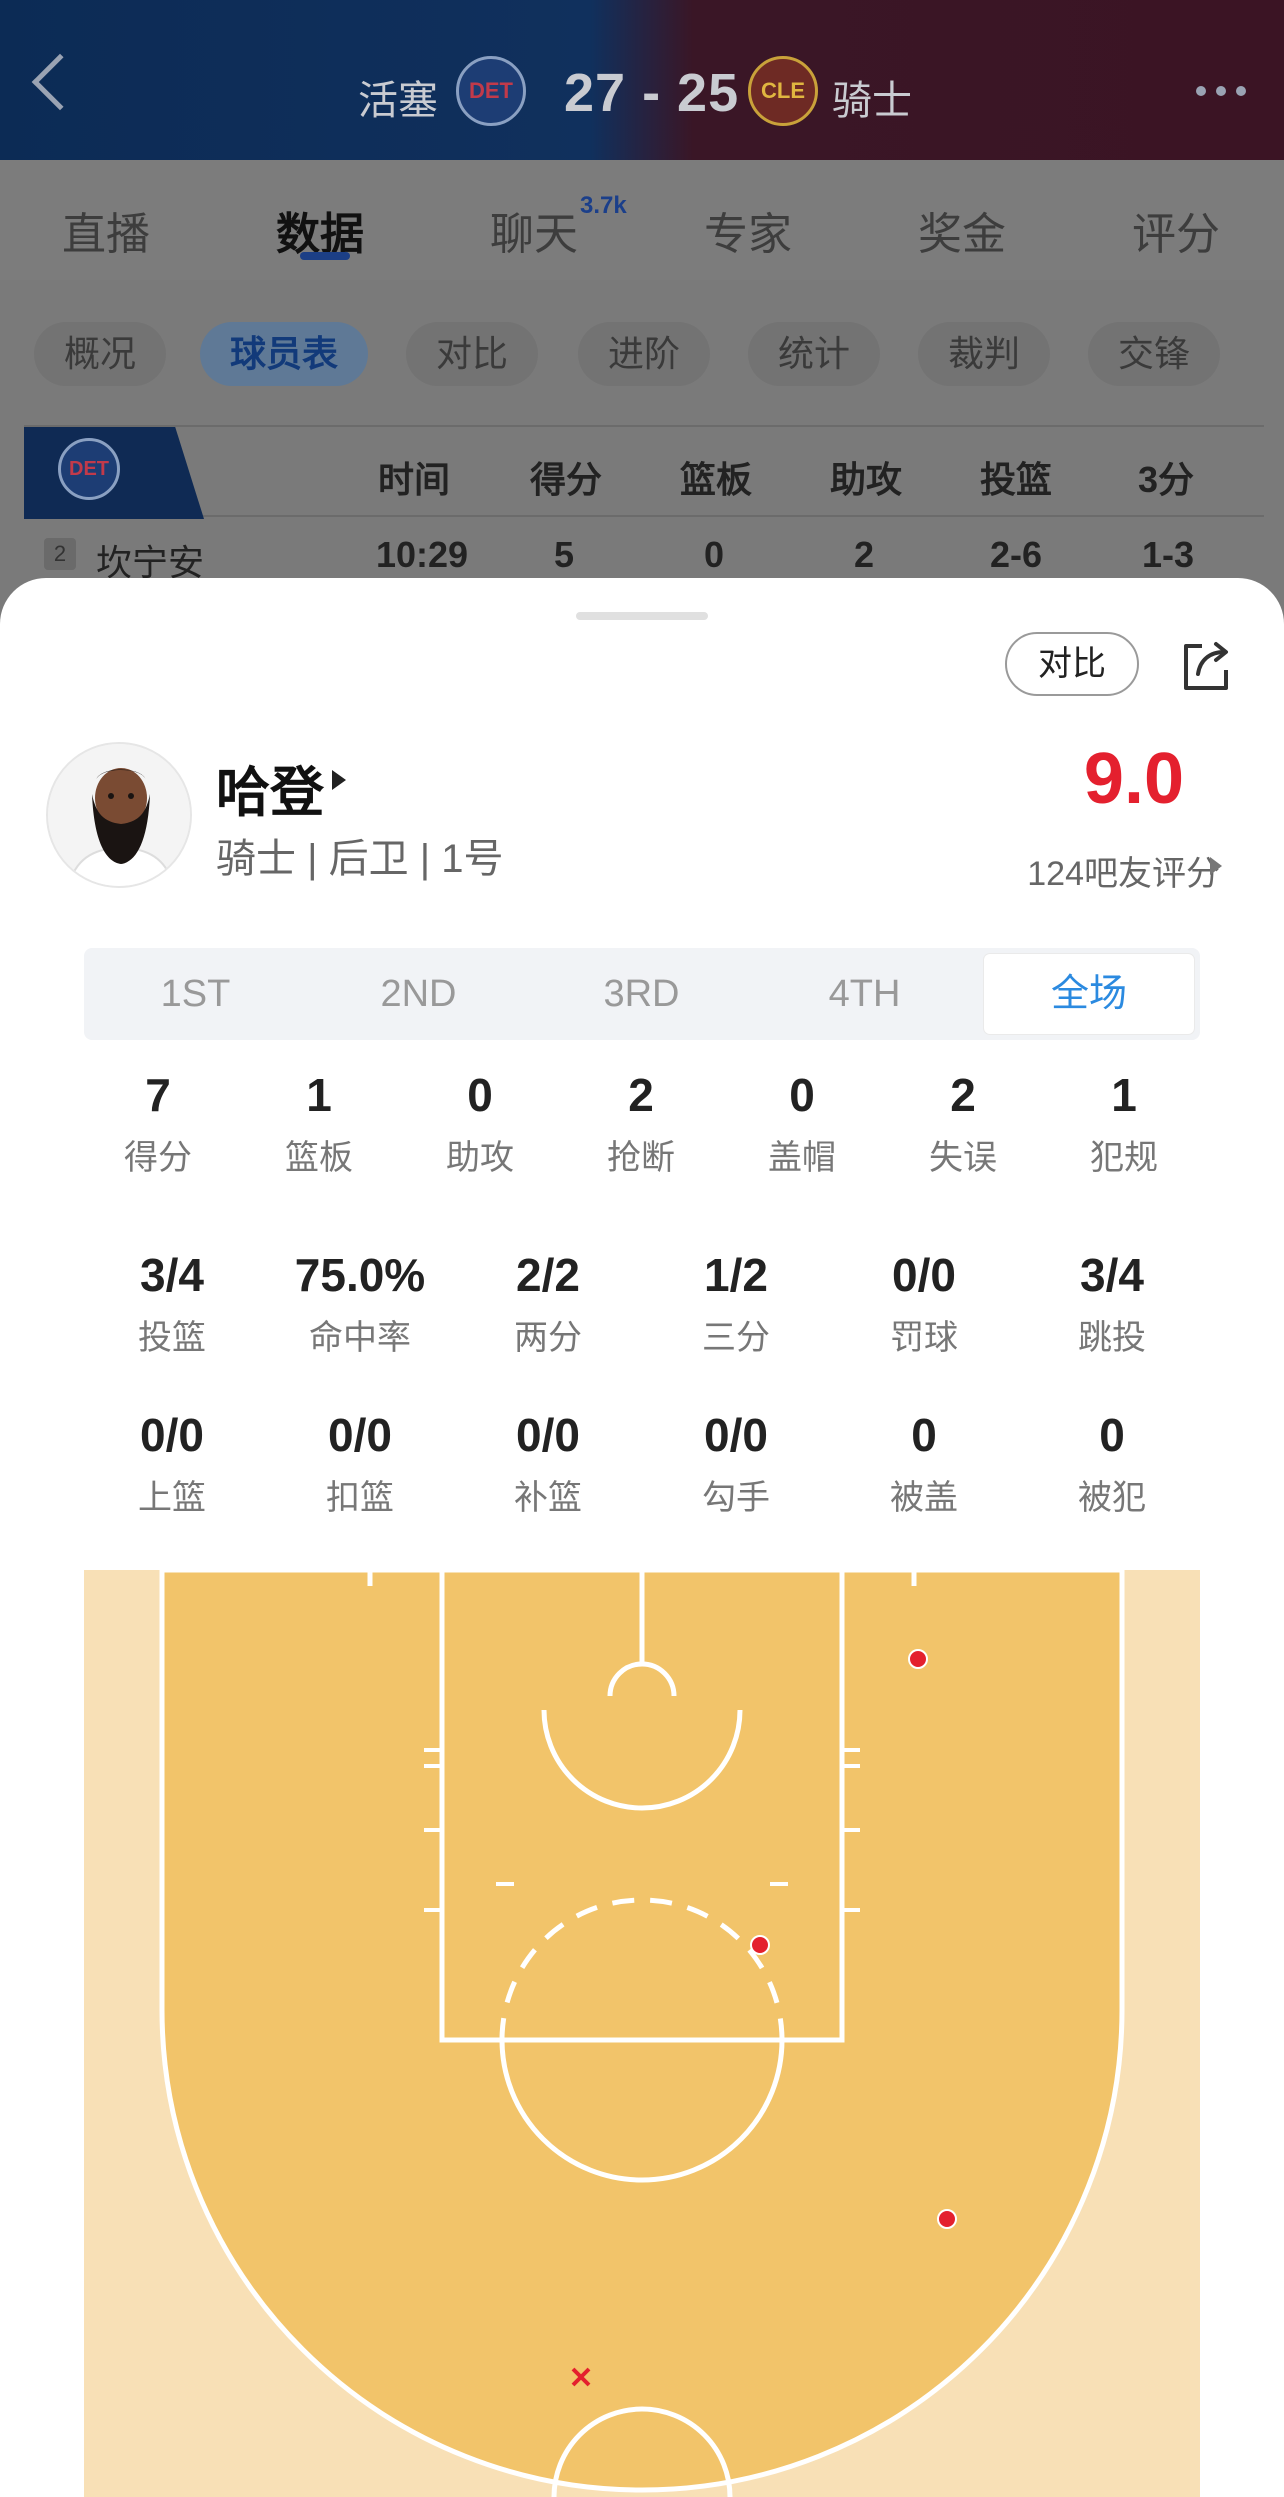  Describe the element at coordinates (548, 1498) in the screenshot. I see `stat-label: 补篮` at that location.